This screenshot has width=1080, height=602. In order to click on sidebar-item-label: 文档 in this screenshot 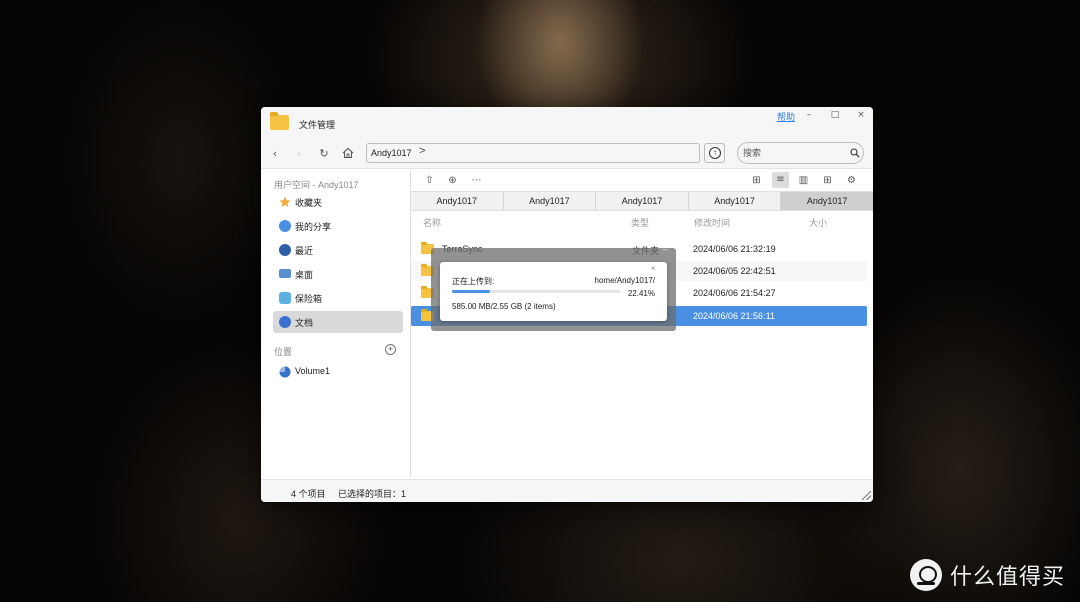, I will do `click(304, 323)`.